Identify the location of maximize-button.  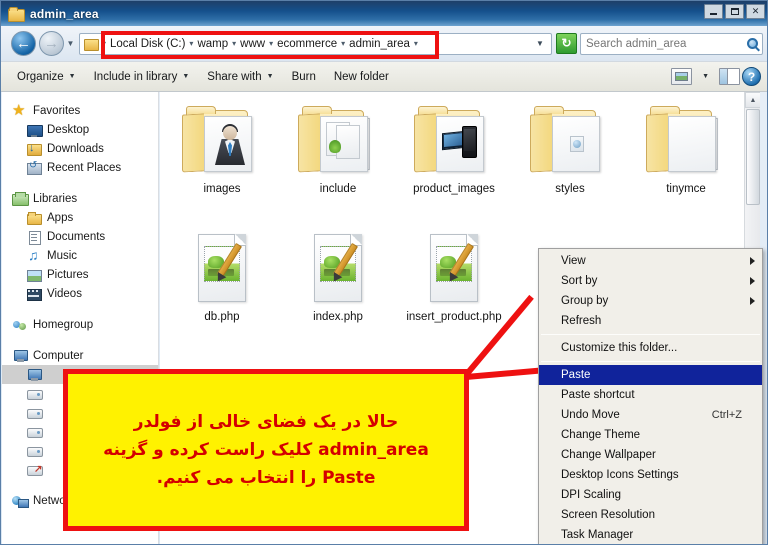
(734, 11).